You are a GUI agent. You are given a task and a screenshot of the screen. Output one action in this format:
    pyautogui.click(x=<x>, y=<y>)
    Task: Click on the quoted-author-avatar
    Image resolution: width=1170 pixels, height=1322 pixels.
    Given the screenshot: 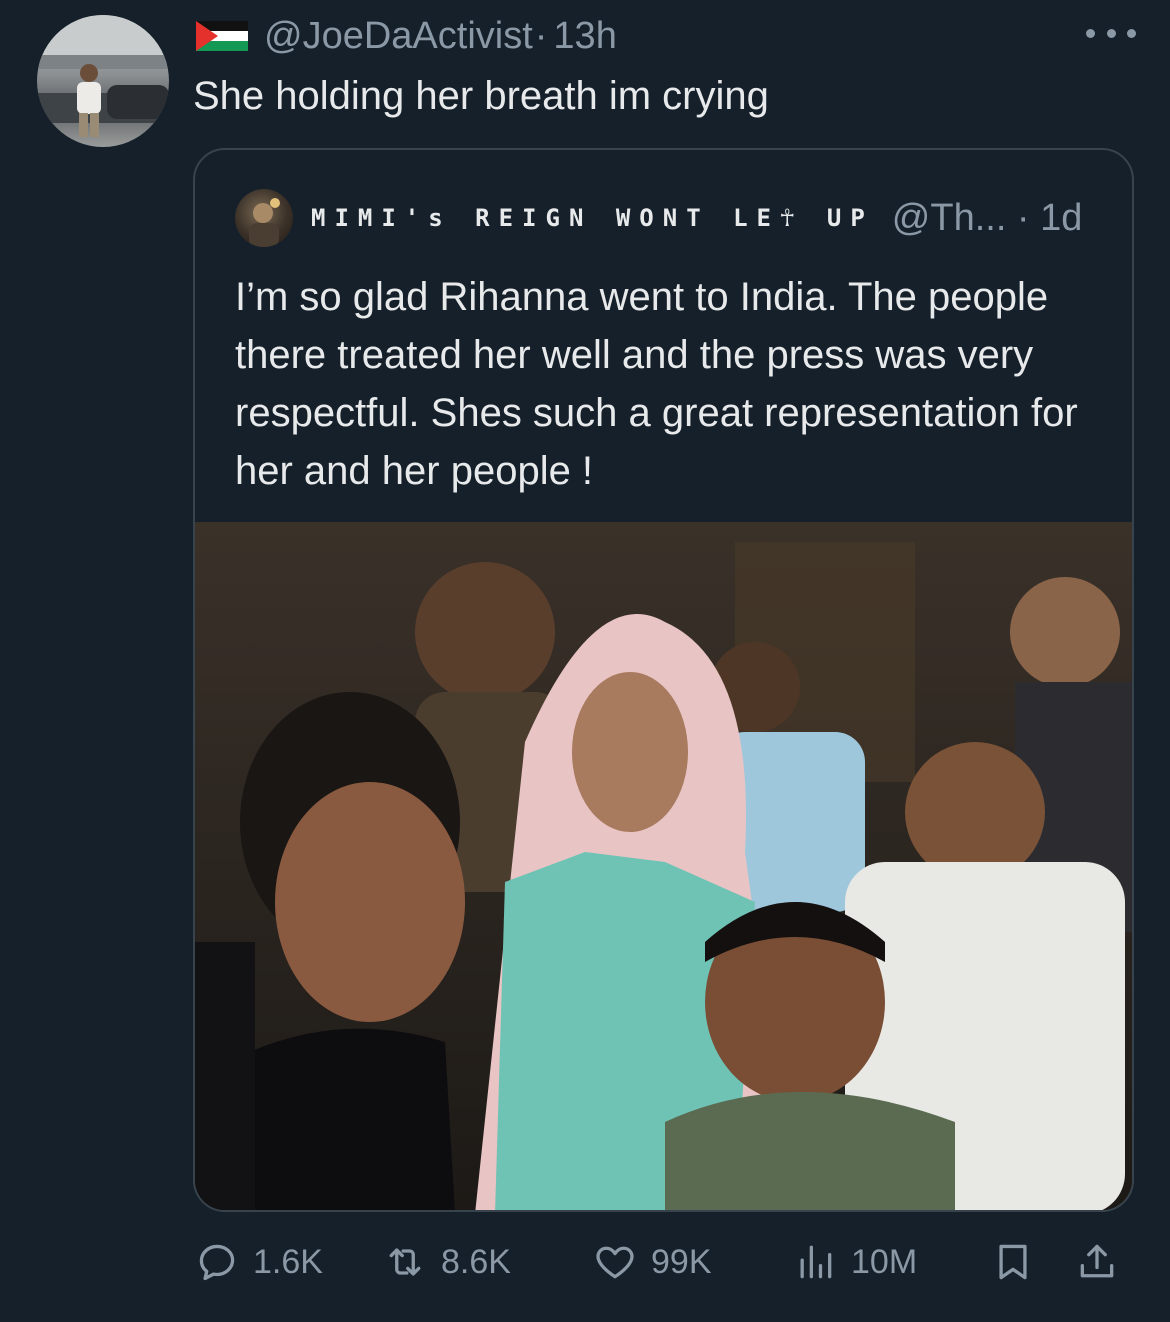 What is the action you would take?
    pyautogui.click(x=264, y=218)
    